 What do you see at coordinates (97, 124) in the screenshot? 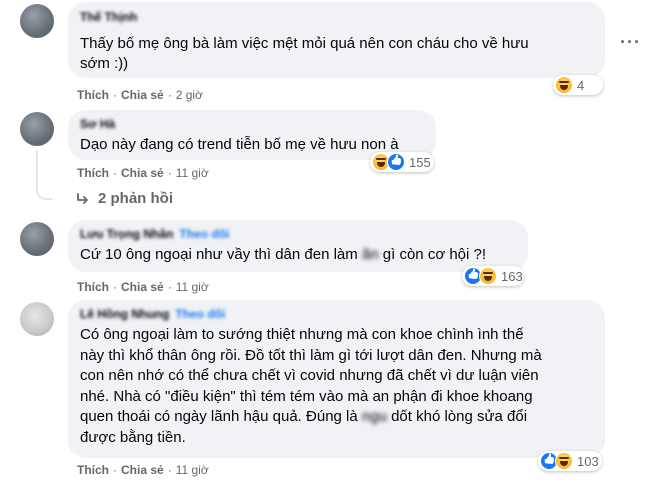
I see `commenter-name: Sơ Hà` at bounding box center [97, 124].